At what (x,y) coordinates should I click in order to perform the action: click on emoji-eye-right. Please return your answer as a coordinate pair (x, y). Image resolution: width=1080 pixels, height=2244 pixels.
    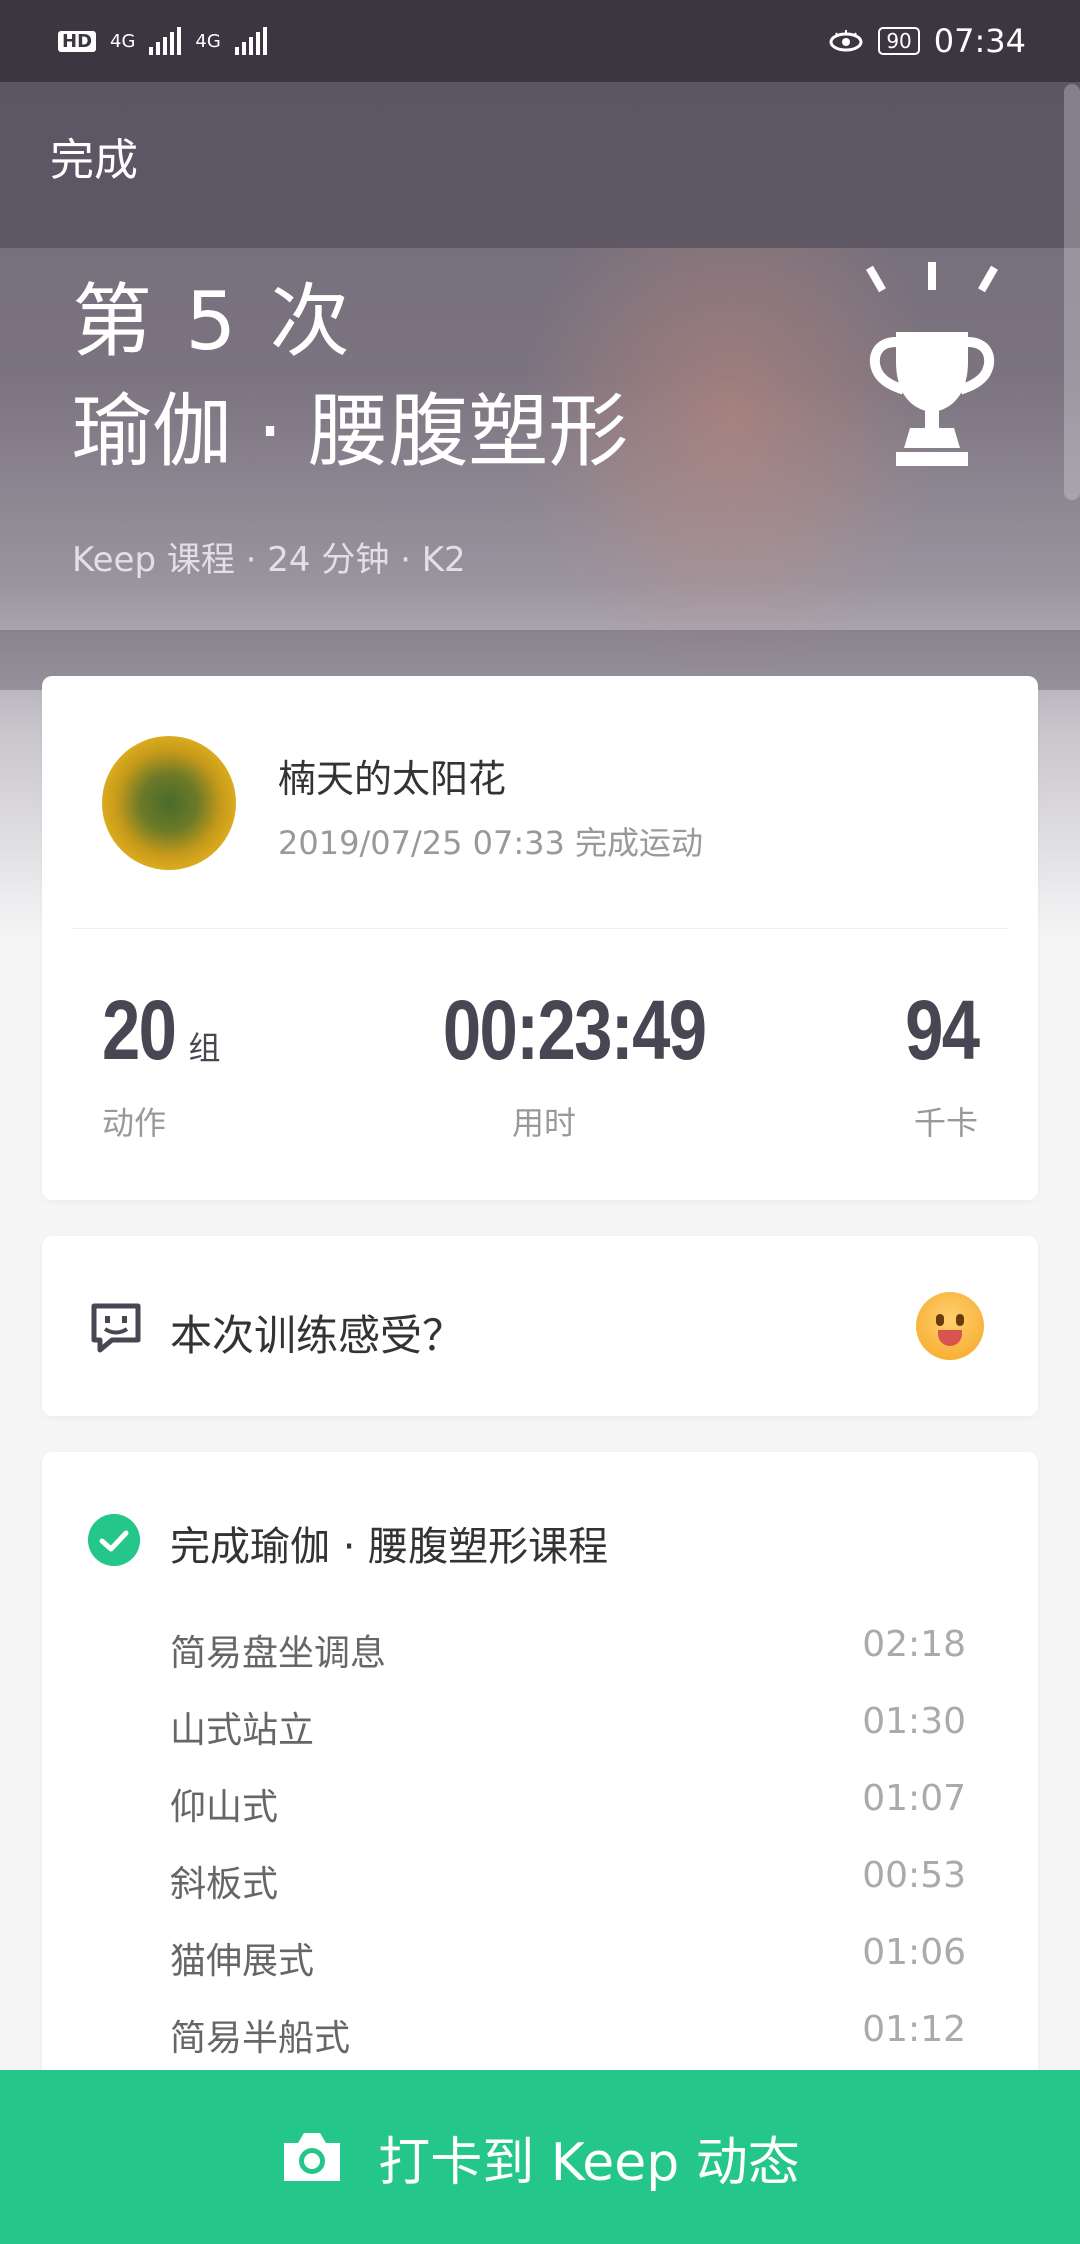
    Looking at the image, I should click on (960, 1320).